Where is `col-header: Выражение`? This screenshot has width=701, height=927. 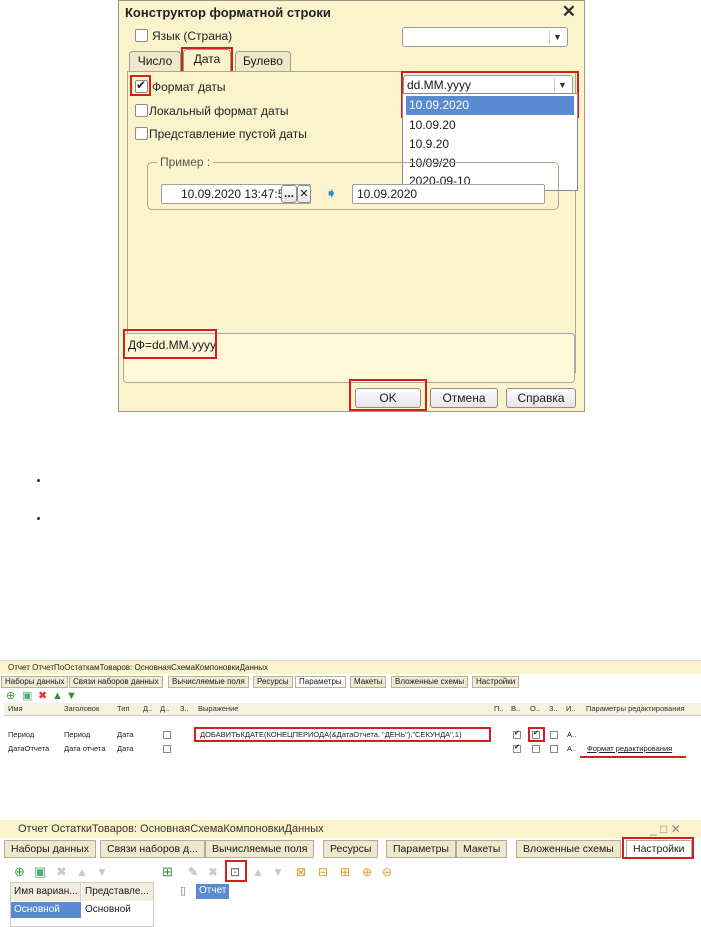
col-header: Выражение is located at coordinates (218, 710).